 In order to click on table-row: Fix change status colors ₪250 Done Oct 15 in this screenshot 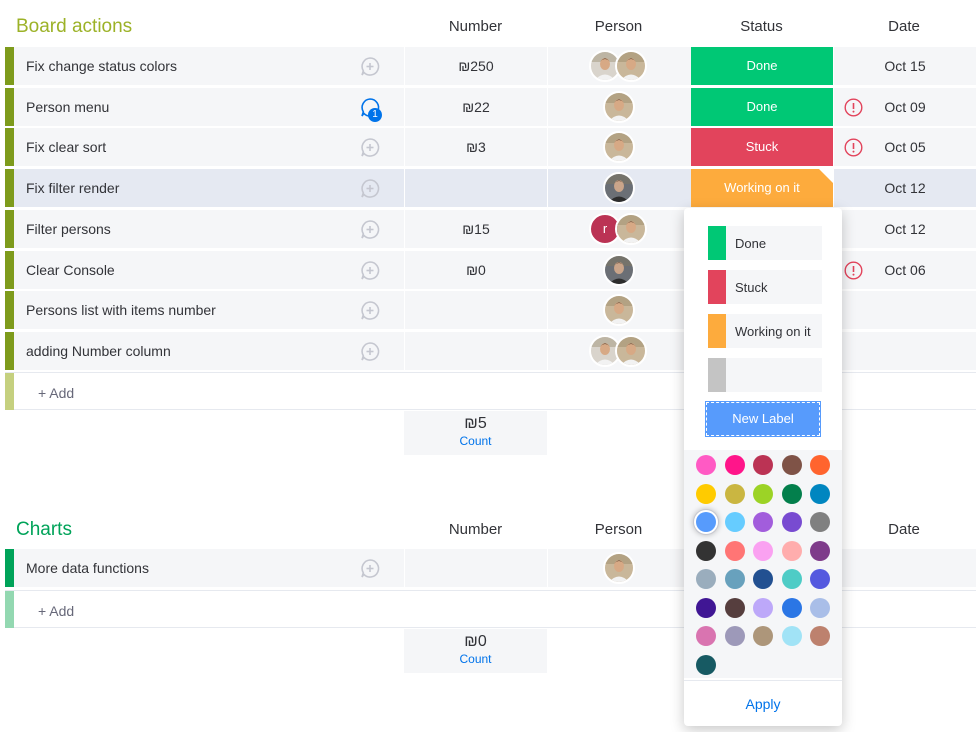, I will do `click(490, 66)`.